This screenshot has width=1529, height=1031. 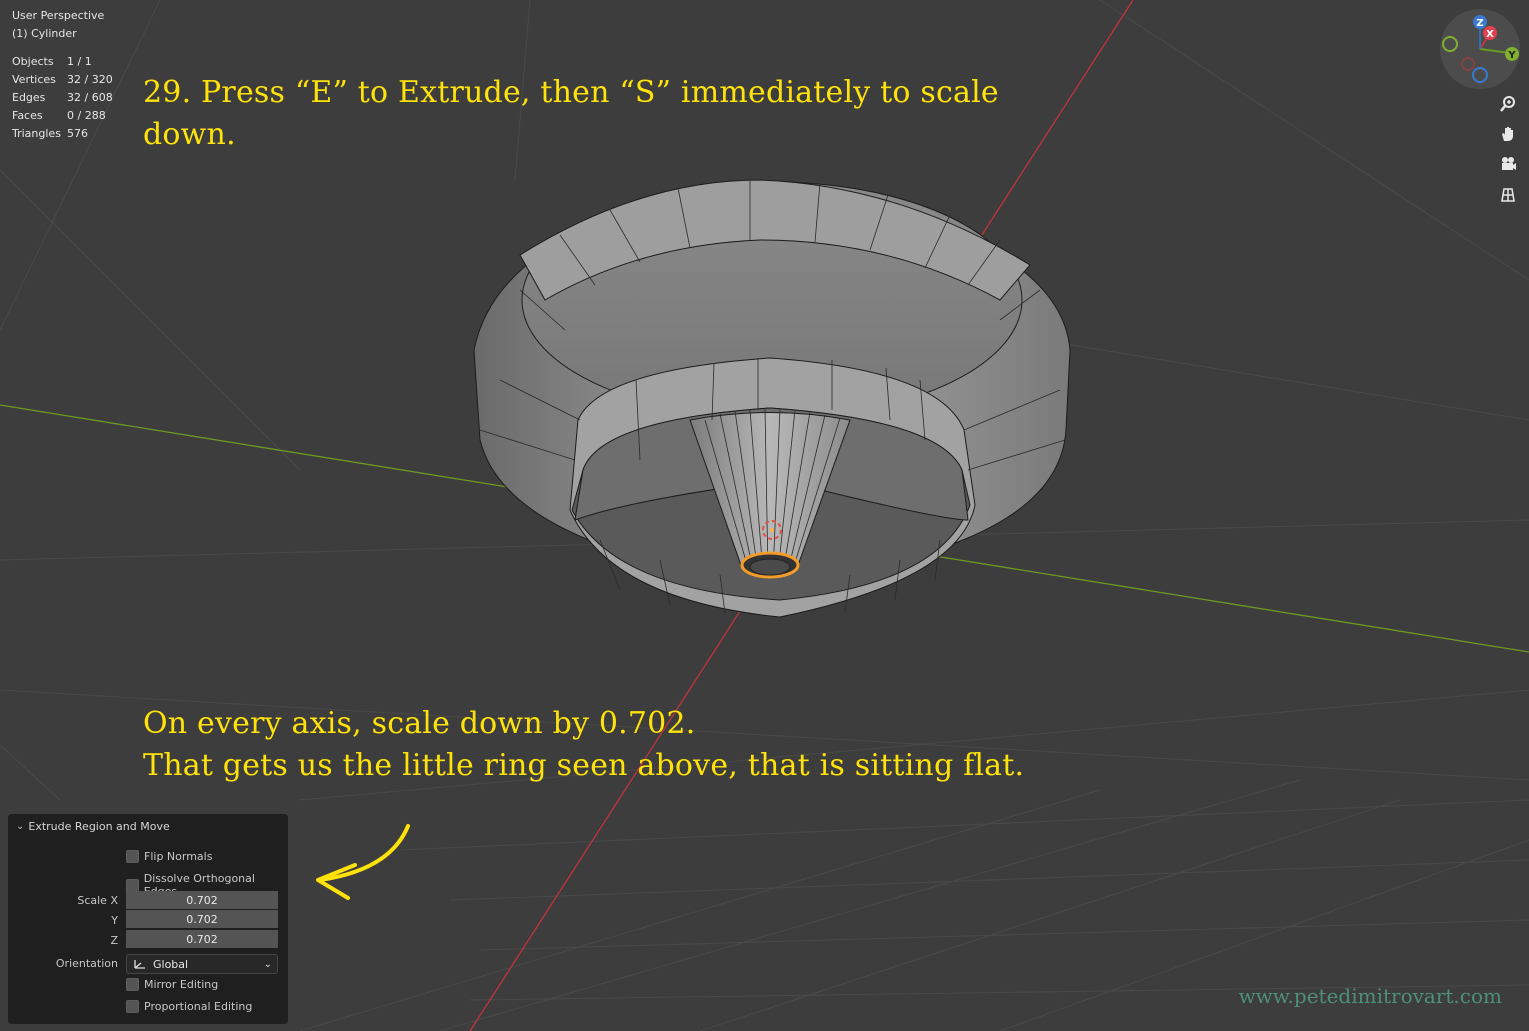 What do you see at coordinates (1508, 104) in the screenshot?
I see `zoom-icon` at bounding box center [1508, 104].